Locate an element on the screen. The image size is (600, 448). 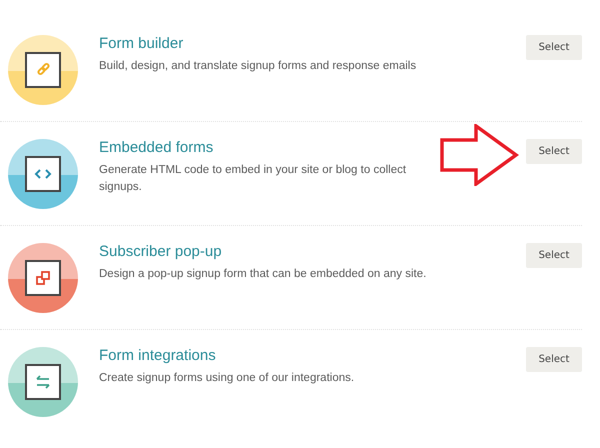
option-description: Build, design, and translate signup forms and response emails is located at coordinates (258, 66).